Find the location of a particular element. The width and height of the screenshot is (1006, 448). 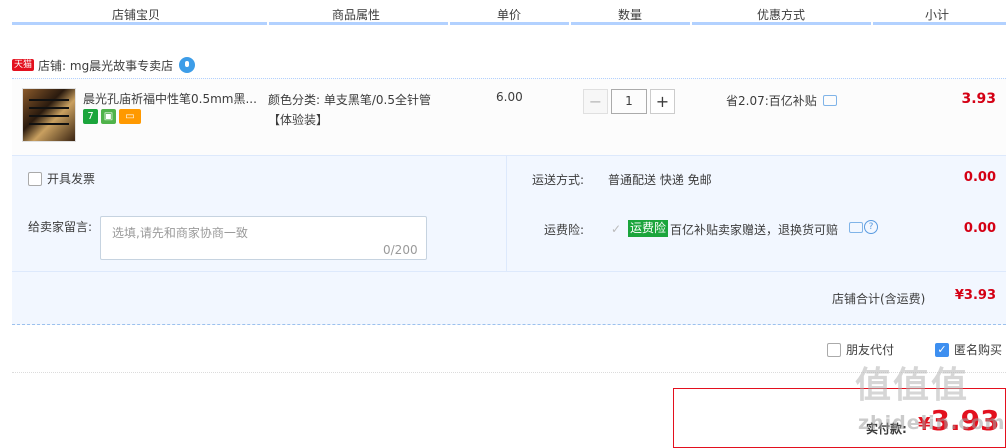

anonymous-checkbox: ✓ is located at coordinates (942, 349).